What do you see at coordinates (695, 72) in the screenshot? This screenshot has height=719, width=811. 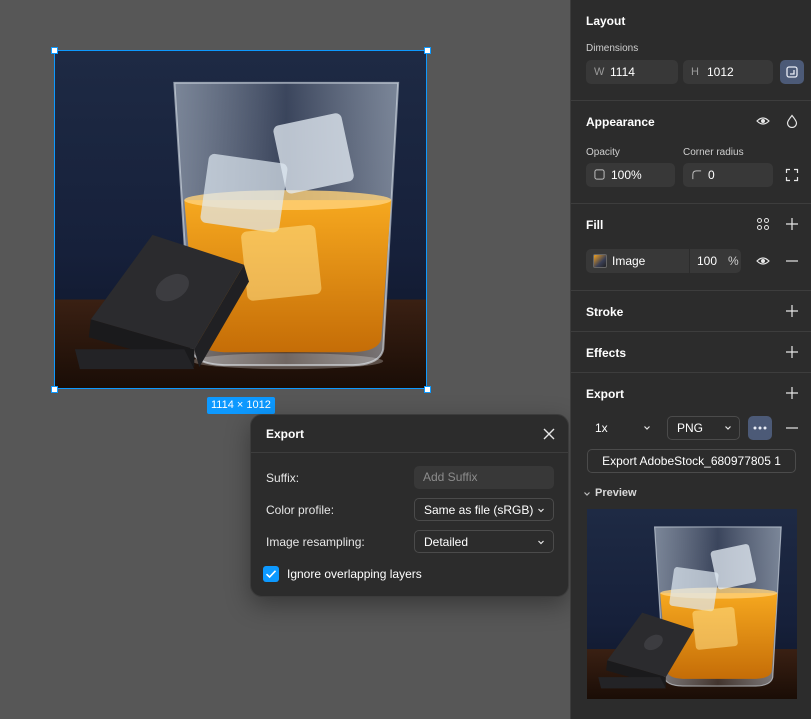 I see `height-prefix: H` at bounding box center [695, 72].